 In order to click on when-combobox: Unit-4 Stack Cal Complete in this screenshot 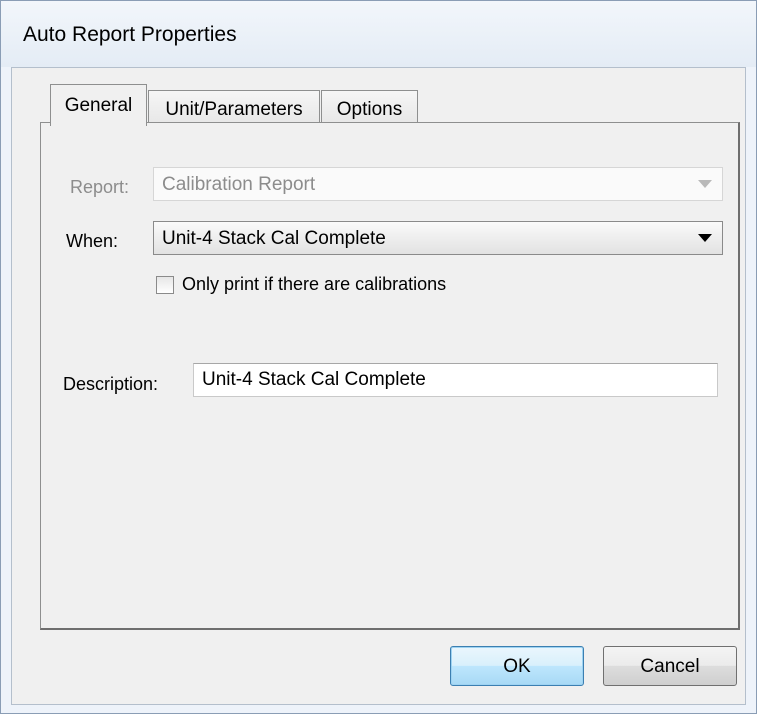, I will do `click(438, 238)`.